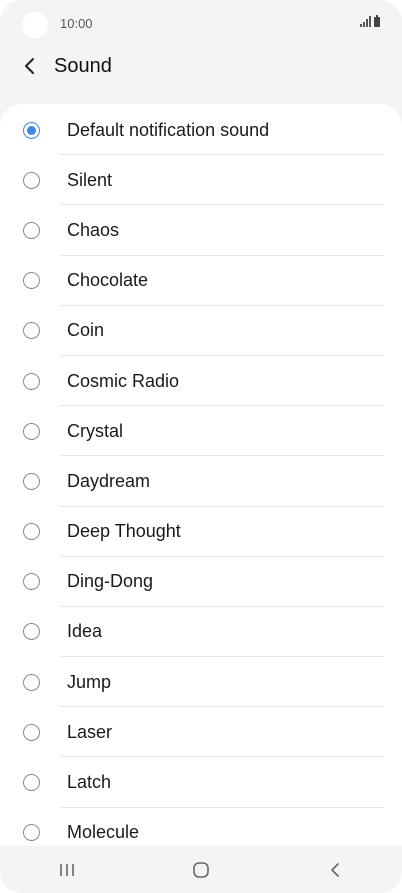  I want to click on recent-apps-icon, so click(67, 869).